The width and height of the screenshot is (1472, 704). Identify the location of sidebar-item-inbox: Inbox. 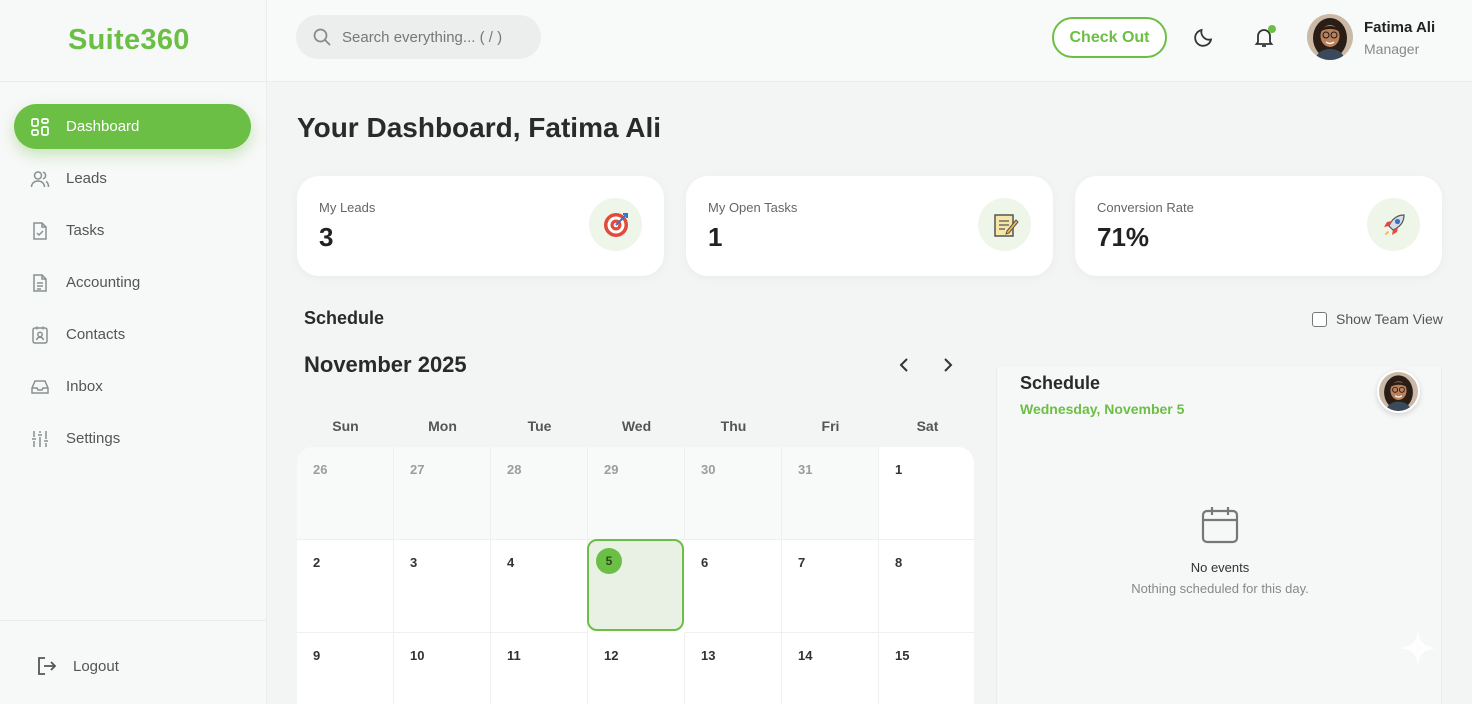
(132, 386).